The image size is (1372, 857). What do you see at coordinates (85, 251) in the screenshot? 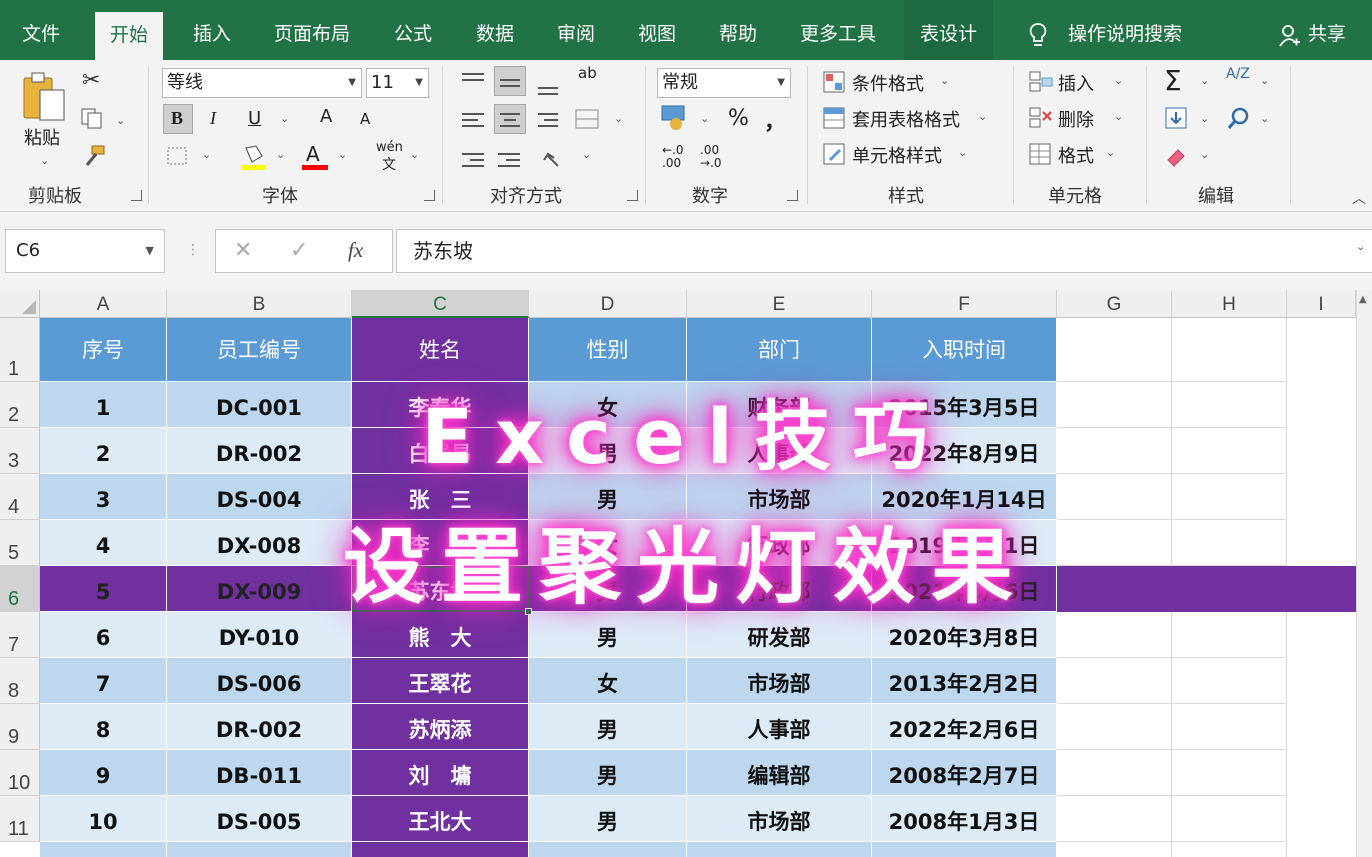
I see `name-box: C6 ▼` at bounding box center [85, 251].